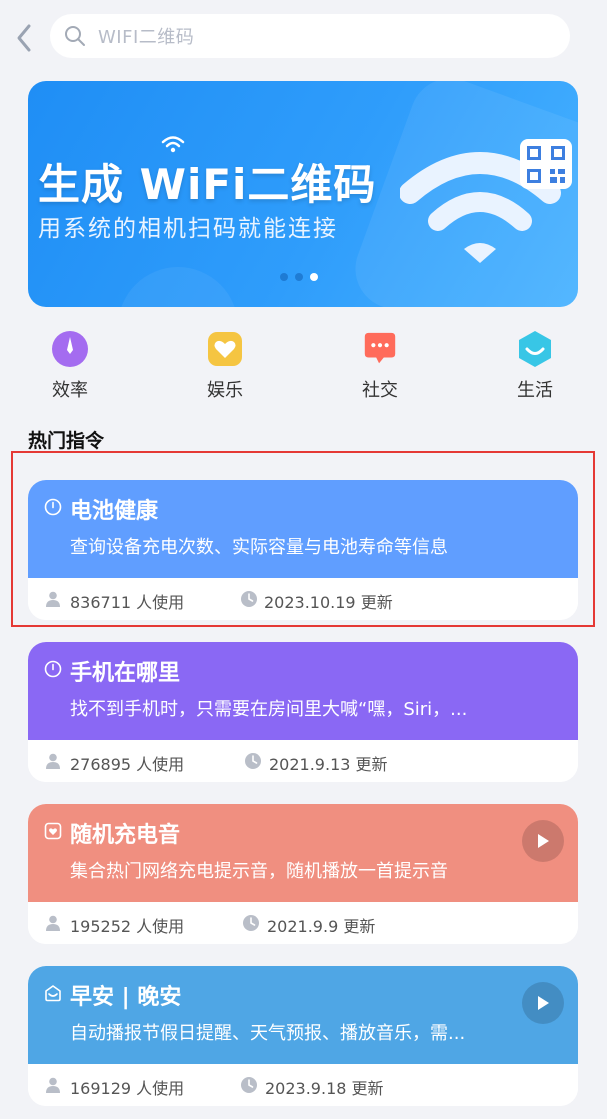  I want to click on chevron-left-icon, so click(24, 38).